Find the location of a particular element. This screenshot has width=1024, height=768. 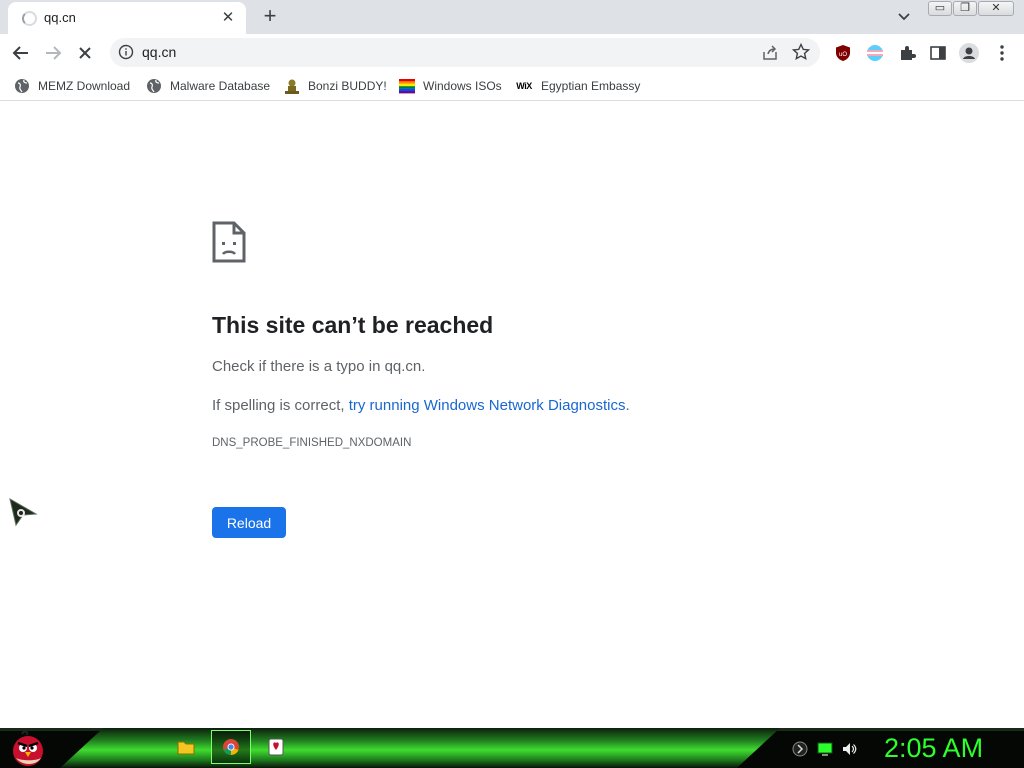

error-typo-hint: Check if there is a typo in qq.cn. is located at coordinates (319, 366).